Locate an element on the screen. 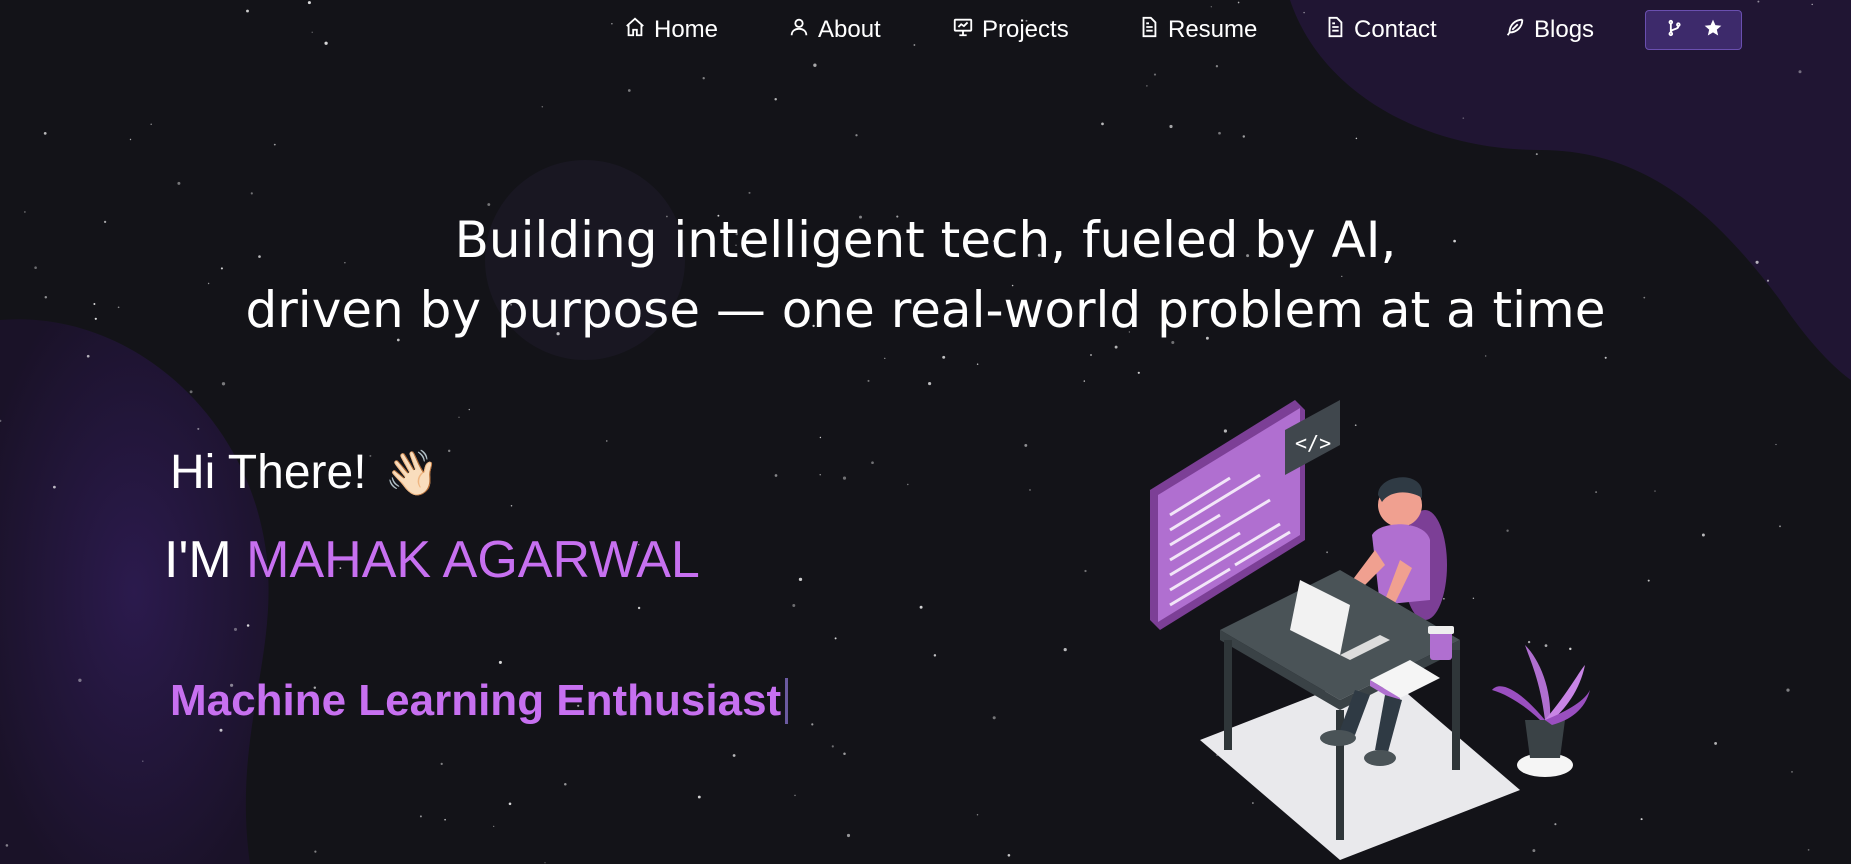 The height and width of the screenshot is (864, 1851). nav-item-home: Home is located at coordinates (671, 30).